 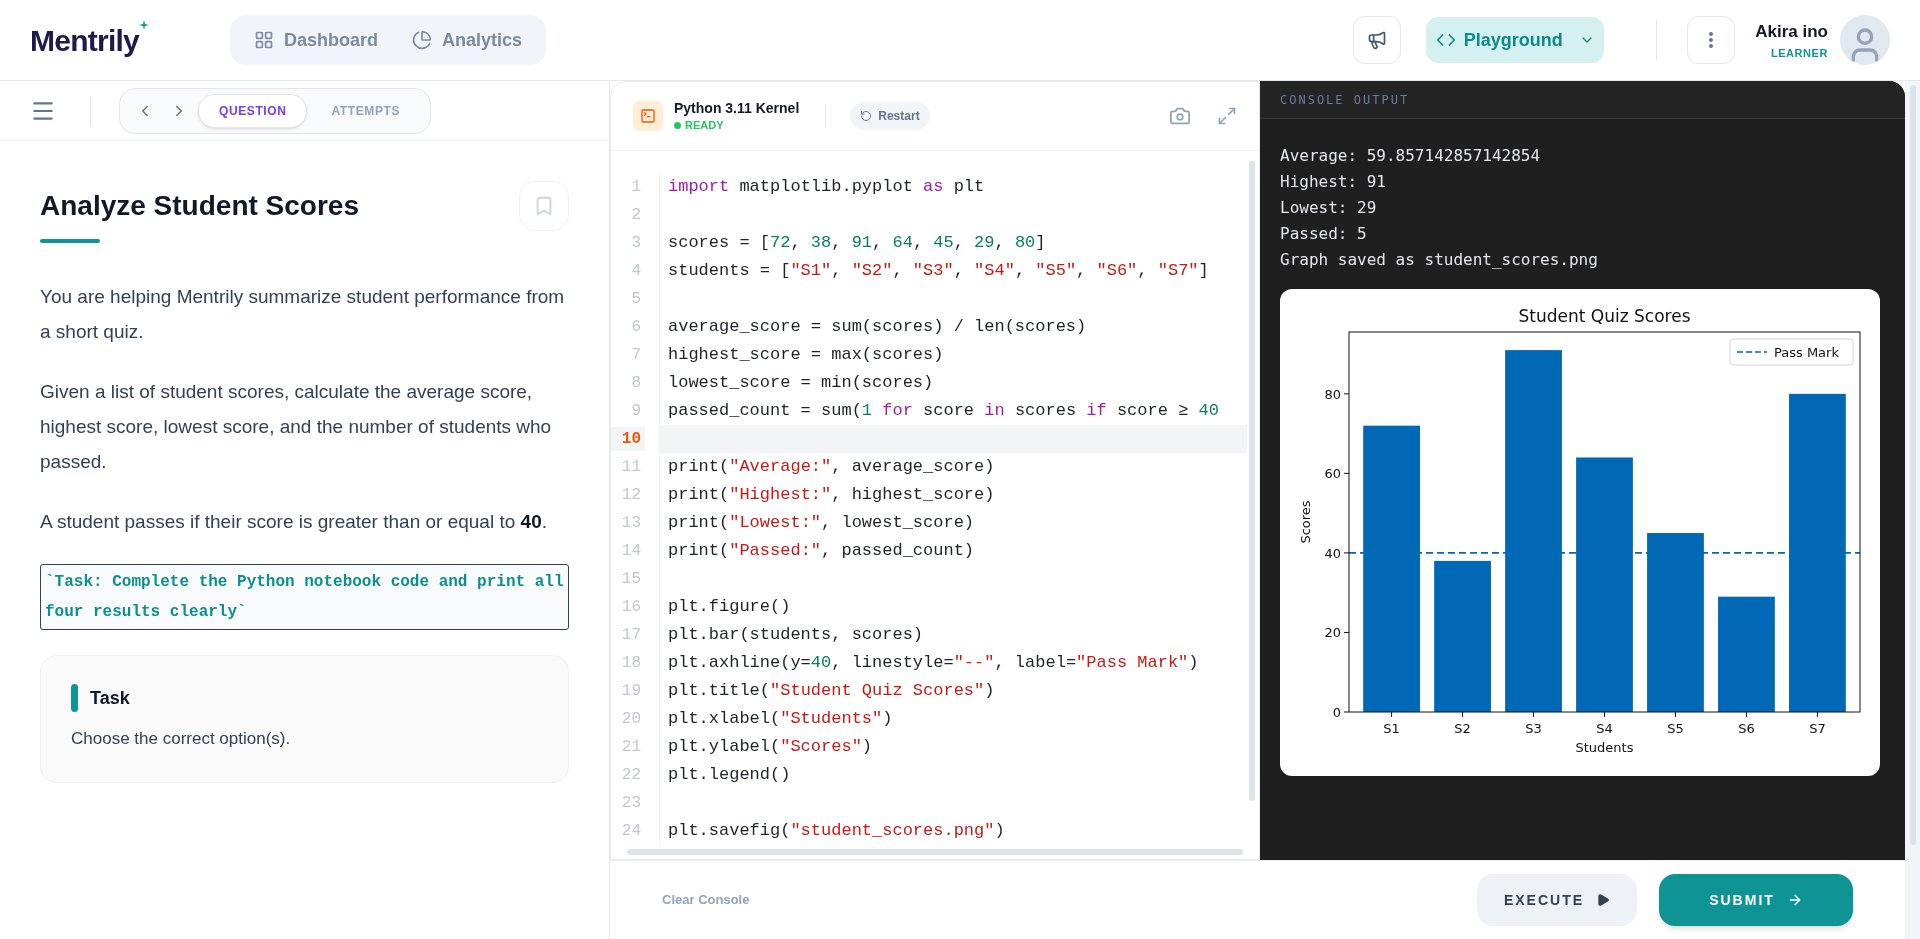 What do you see at coordinates (780, 719) in the screenshot?
I see `code-line: plt.xlabel("Students")` at bounding box center [780, 719].